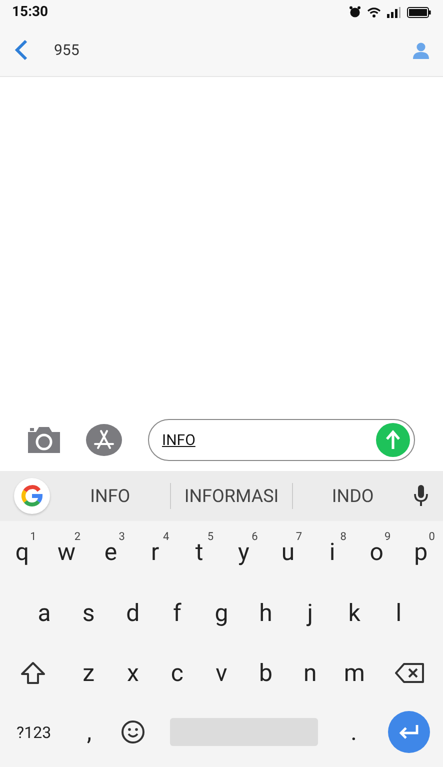  I want to click on letter-key: v, so click(221, 673).